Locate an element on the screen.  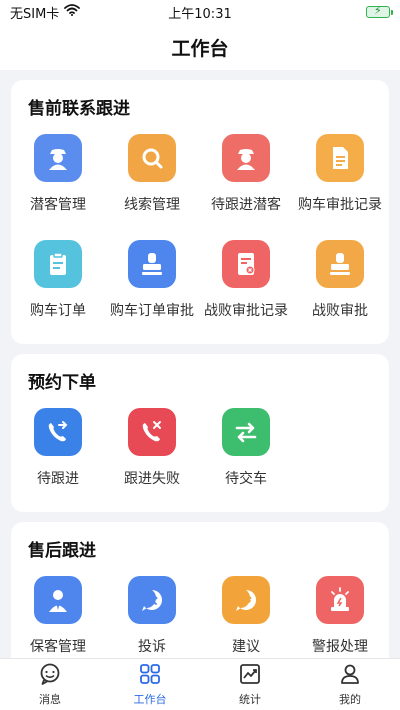
swap-arrows-icon is located at coordinates (246, 432).